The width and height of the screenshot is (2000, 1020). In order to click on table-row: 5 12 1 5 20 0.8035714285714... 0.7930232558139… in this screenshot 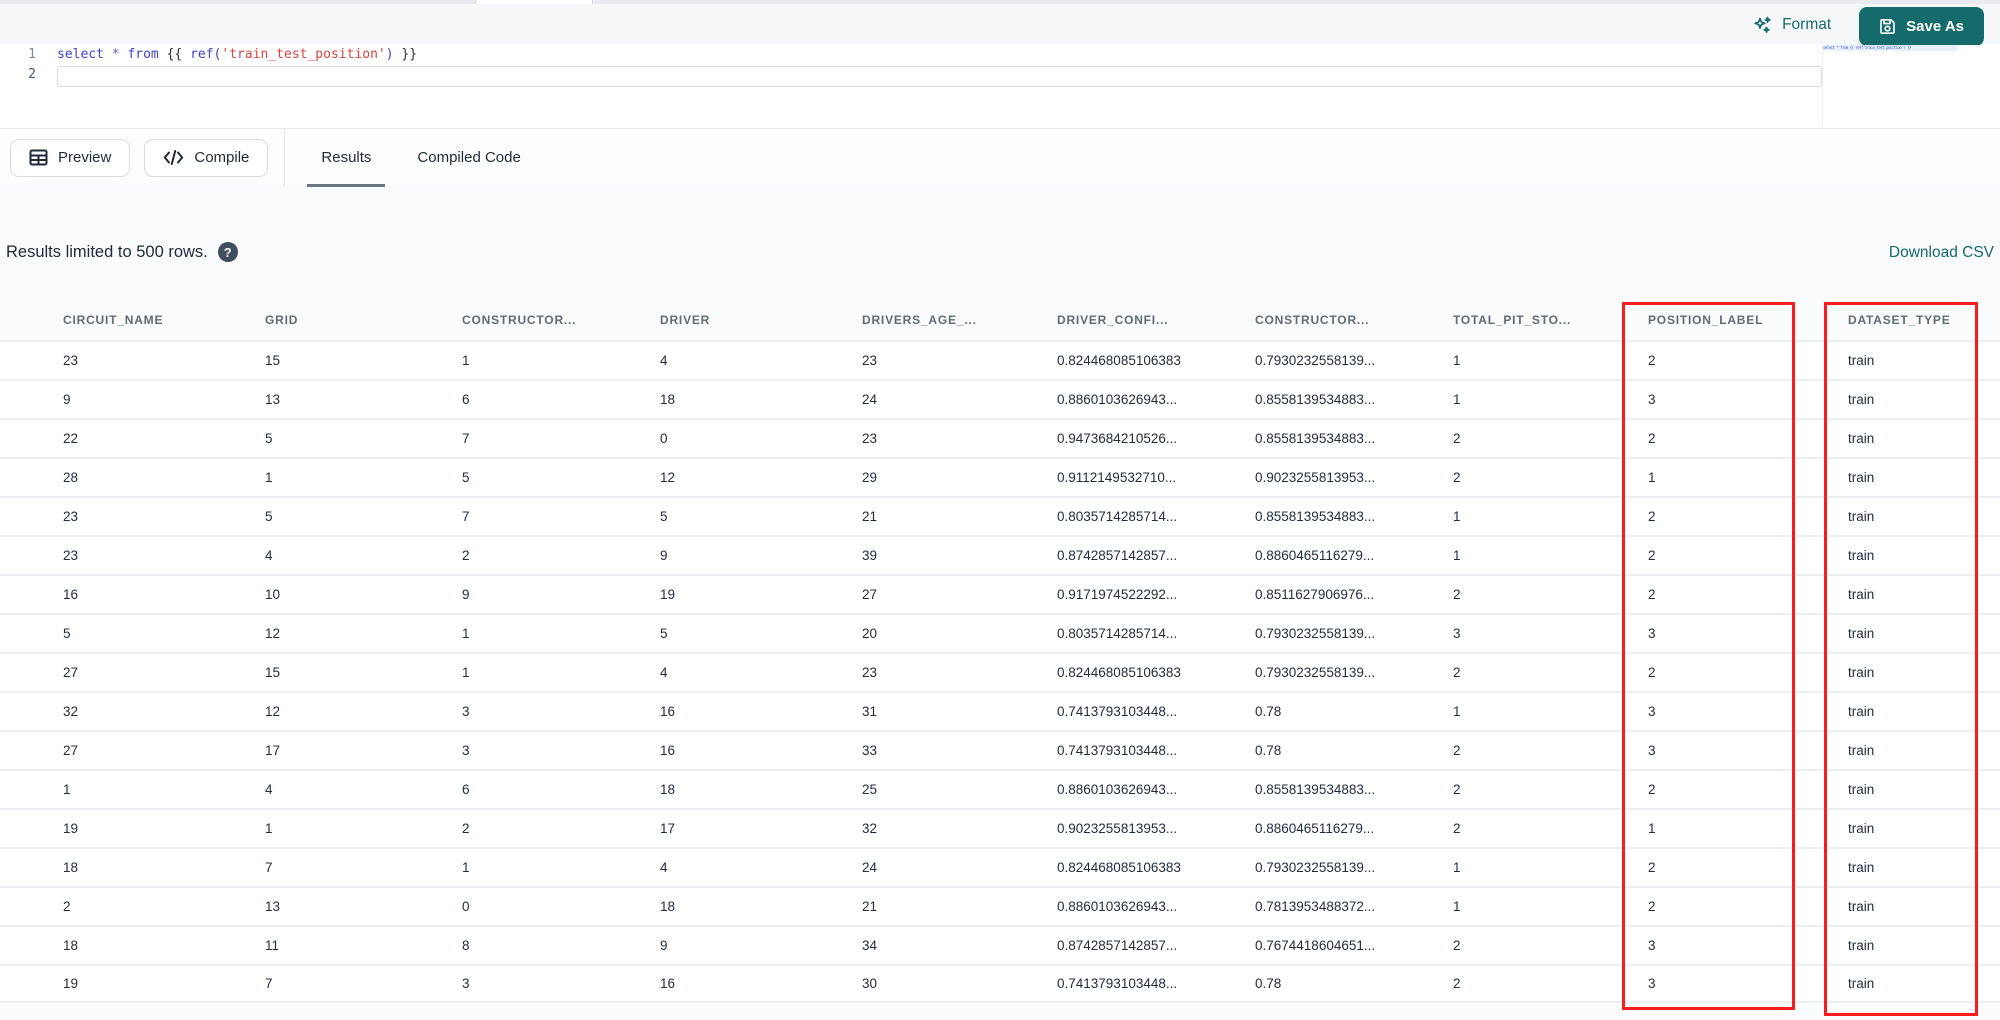, I will do `click(1000, 632)`.